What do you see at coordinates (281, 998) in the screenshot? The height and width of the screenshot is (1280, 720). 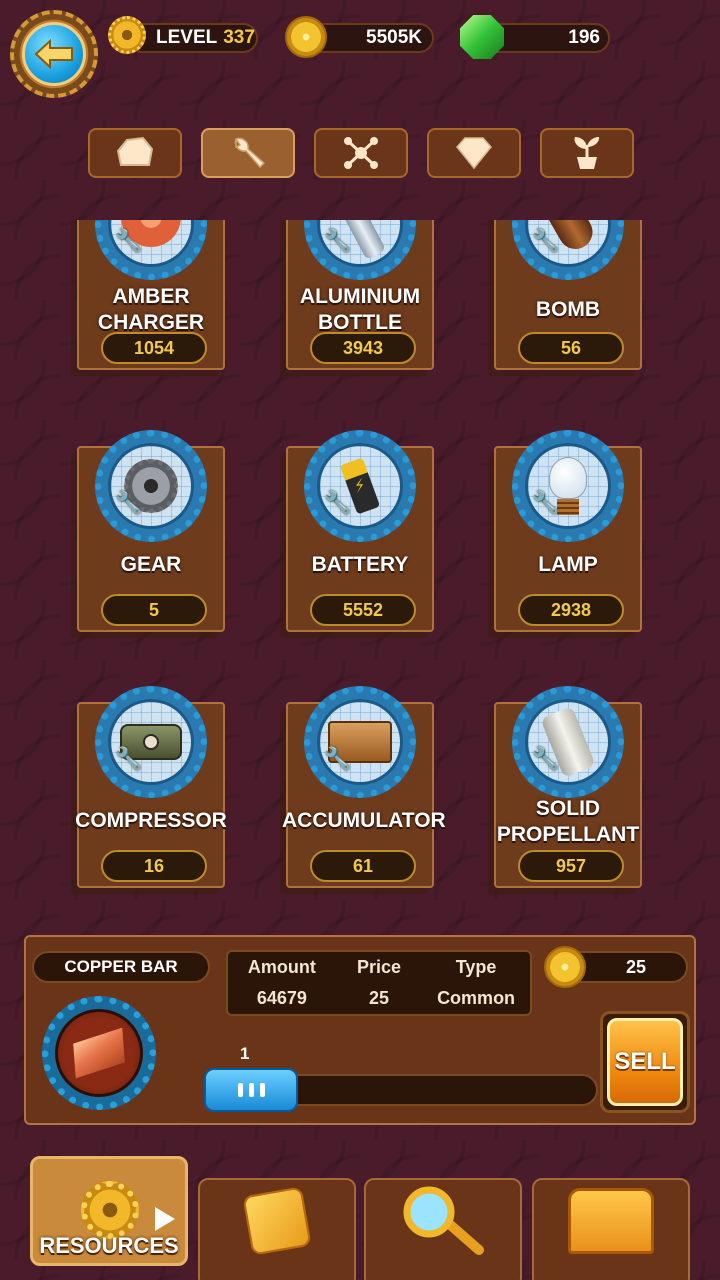 I see `amount-value: 64679` at bounding box center [281, 998].